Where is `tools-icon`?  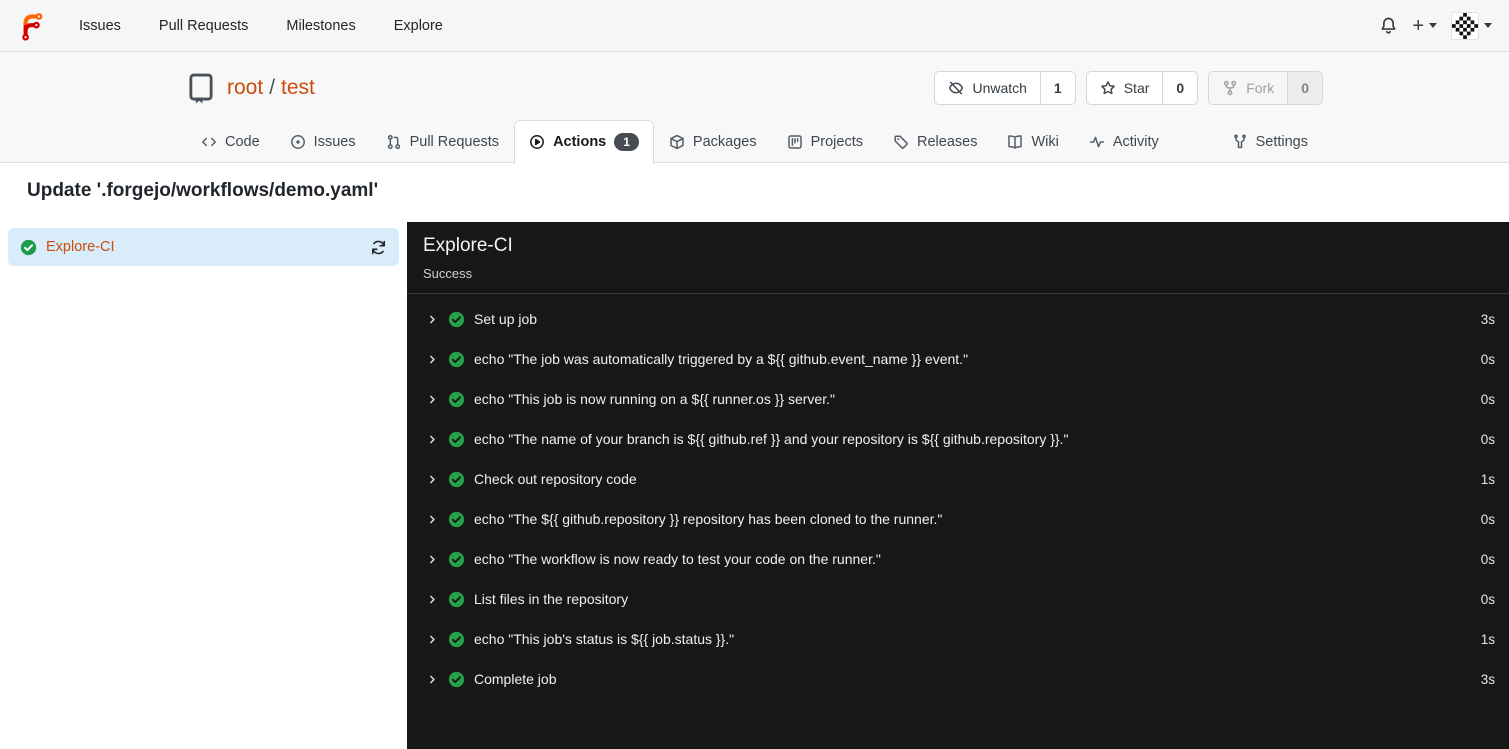 tools-icon is located at coordinates (1239, 141).